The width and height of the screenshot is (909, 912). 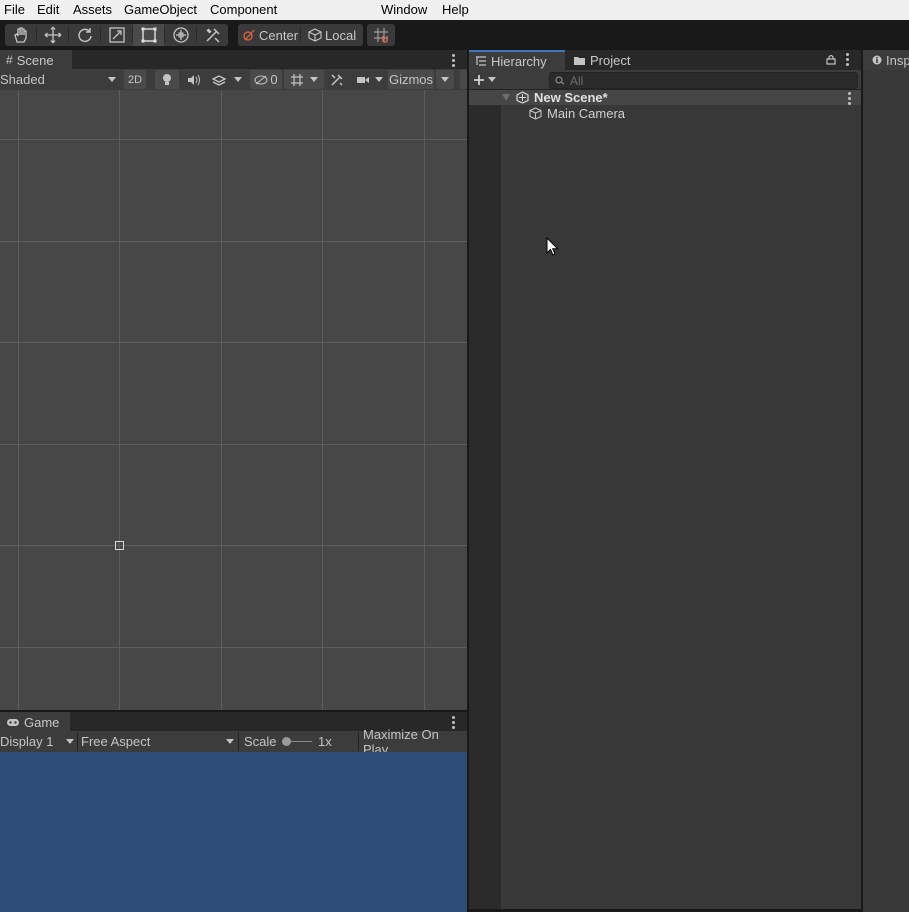 I want to click on display-dropdown: Display 1, so click(x=38, y=741).